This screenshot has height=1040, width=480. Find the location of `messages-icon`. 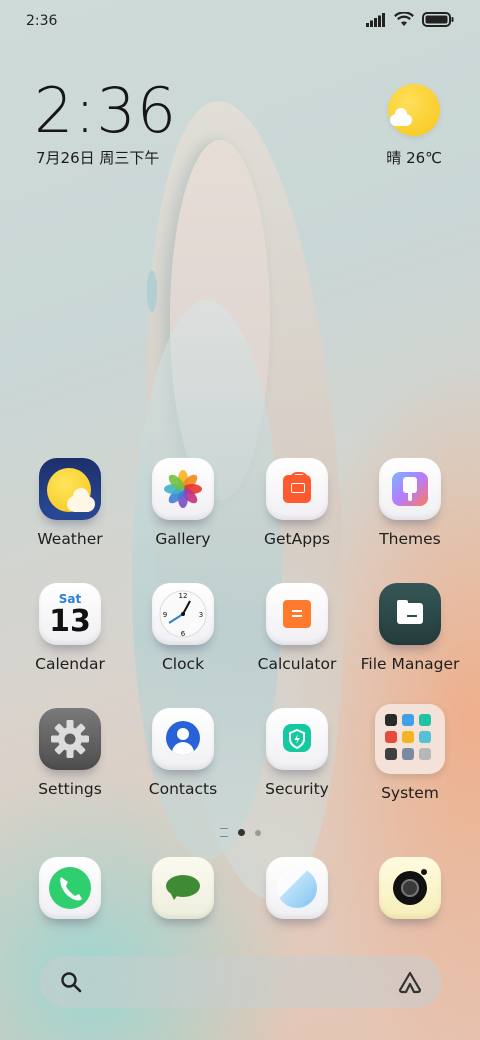

messages-icon is located at coordinates (183, 888).